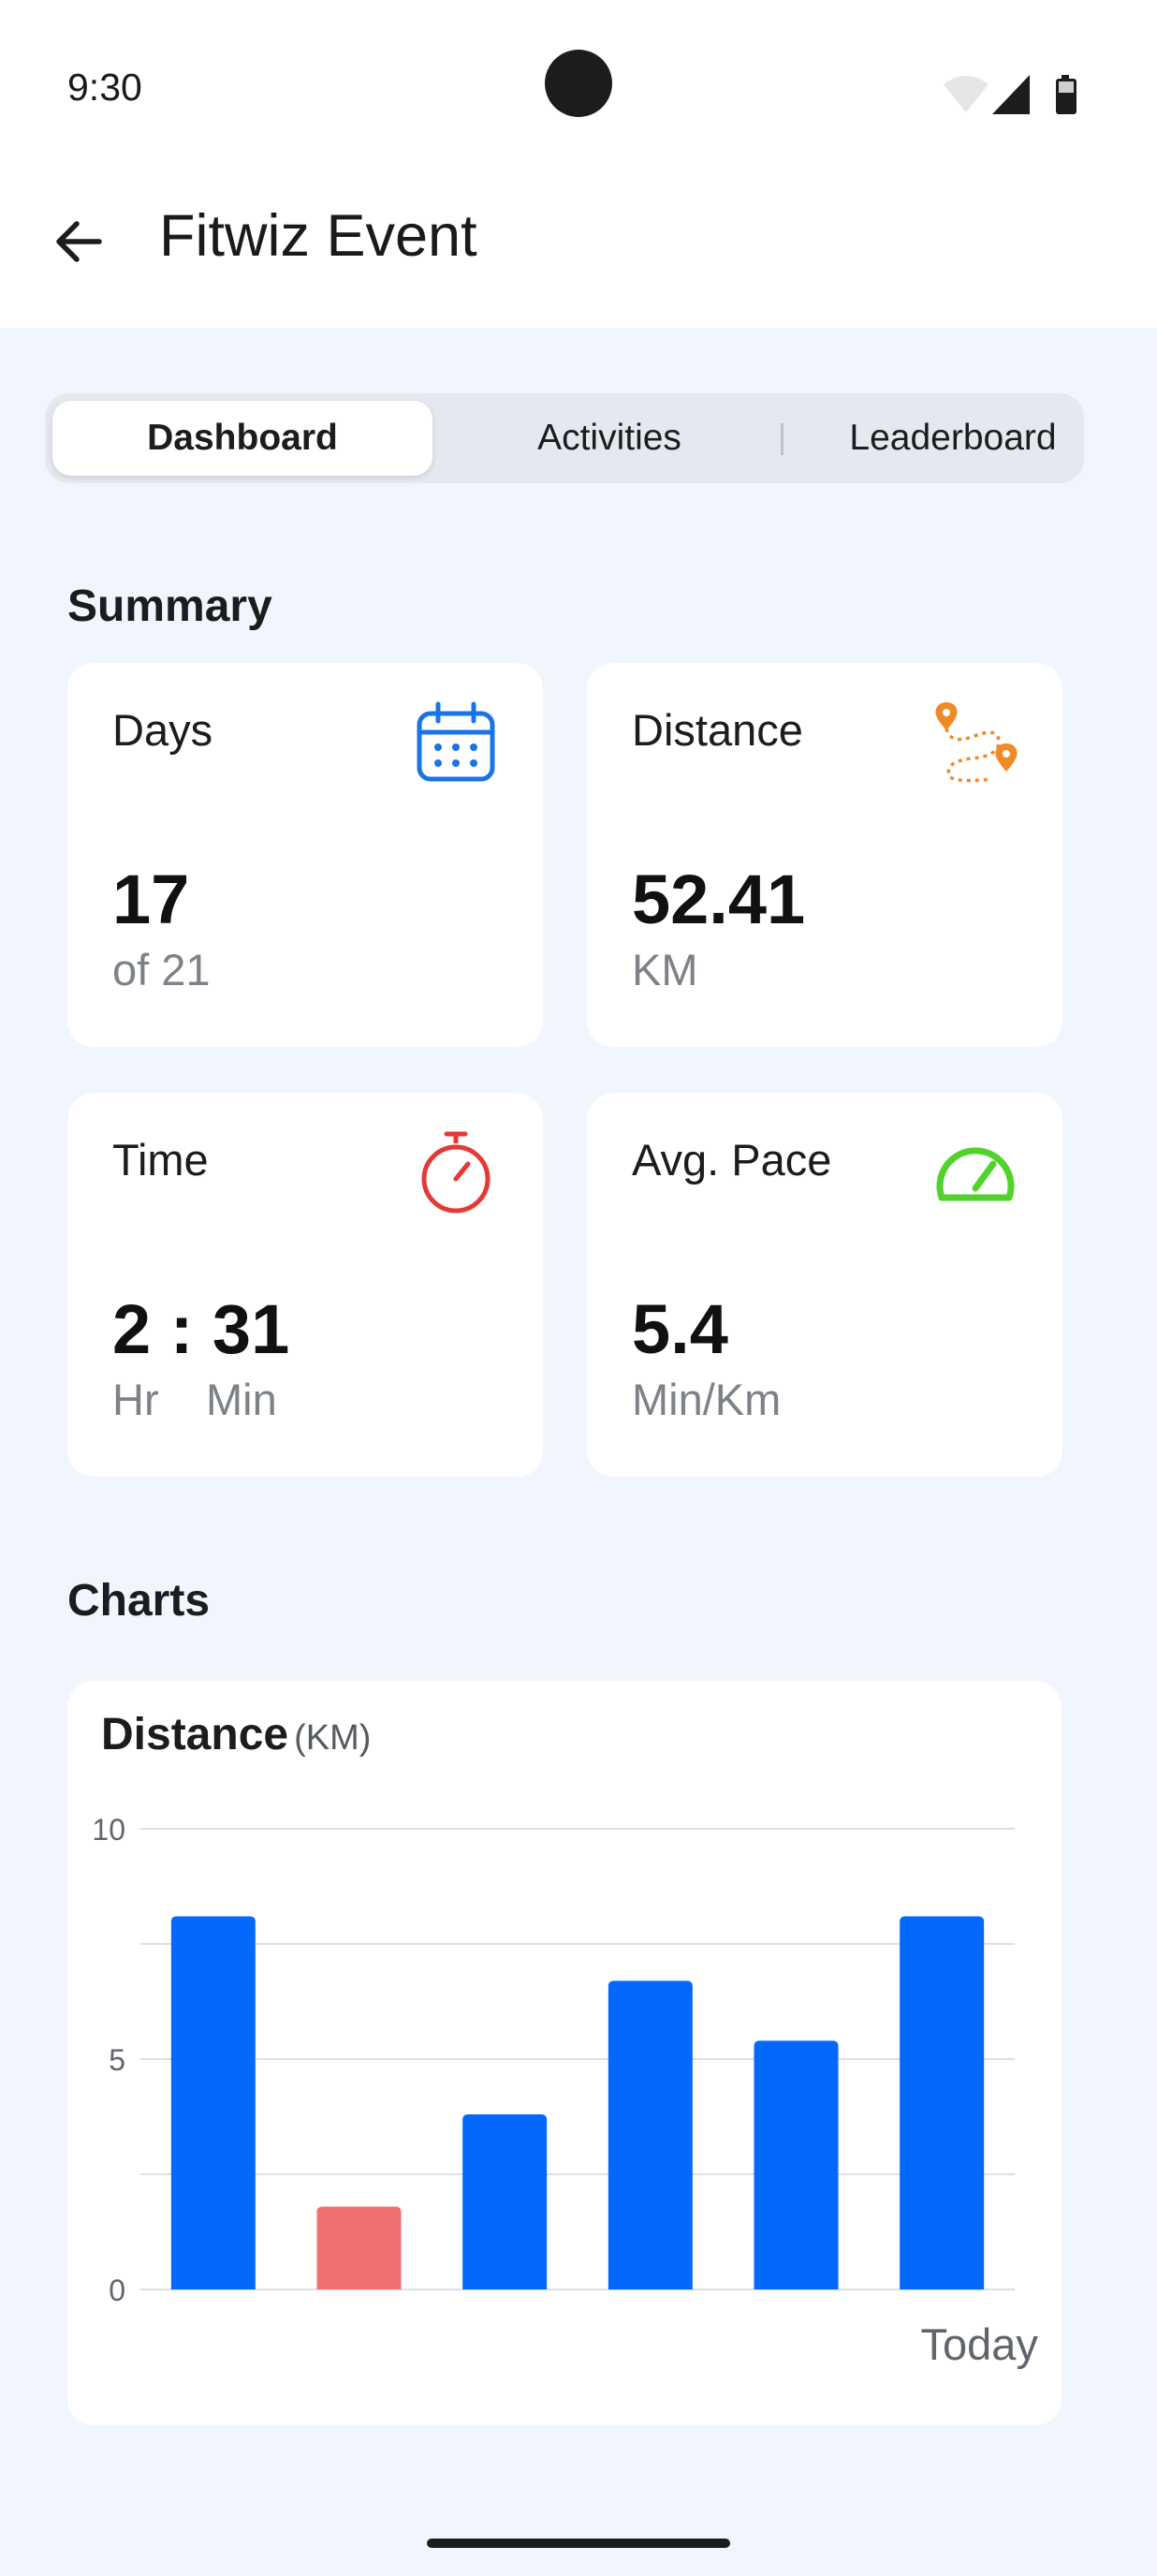  What do you see at coordinates (578, 2543) in the screenshot?
I see `home-indicator` at bounding box center [578, 2543].